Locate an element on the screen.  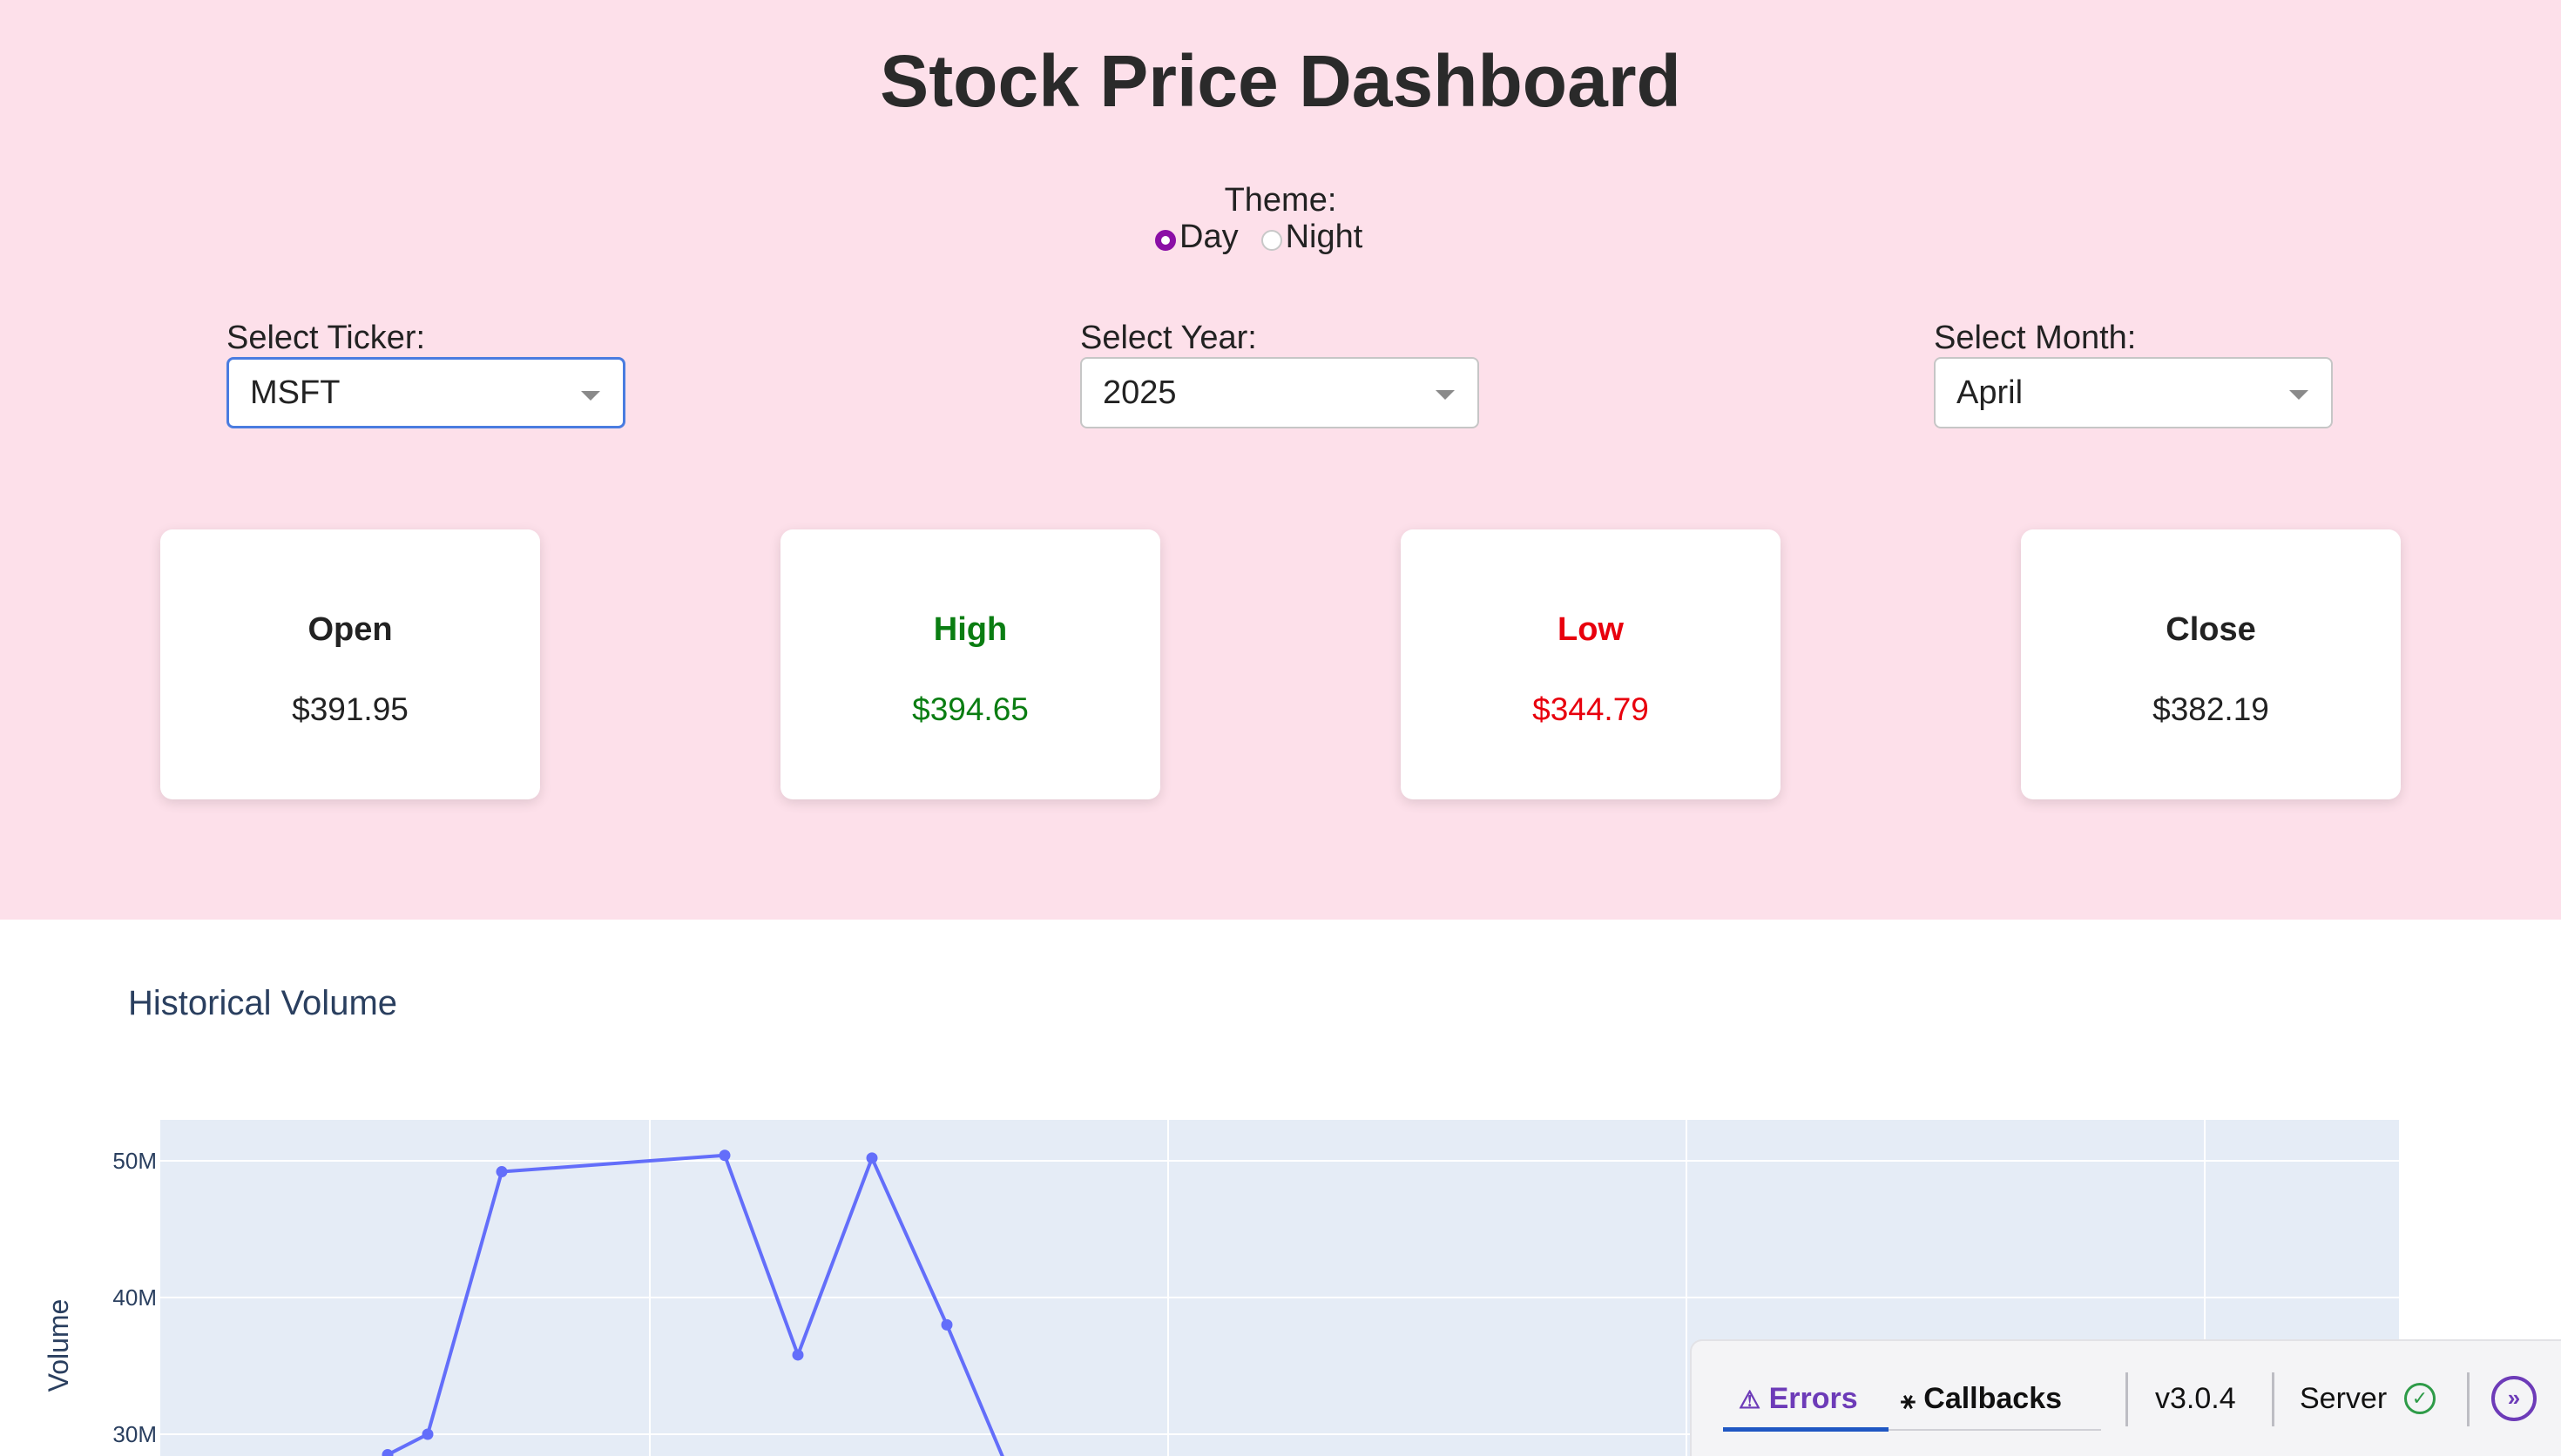
y-tick-label: 40M is located at coordinates (134, 1297).